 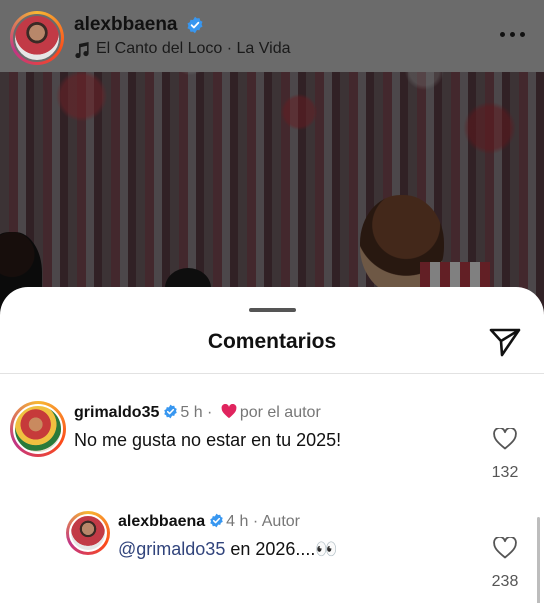 I want to click on comment-time: 5 h, so click(x=191, y=412).